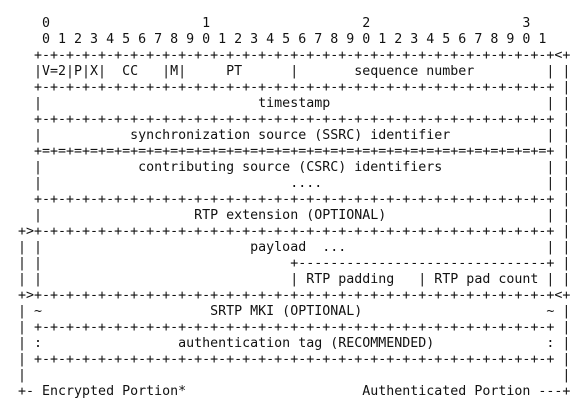 The width and height of the screenshot is (576, 410). What do you see at coordinates (290, 247) in the screenshot?
I see `payload-row: | | payload ... | |` at bounding box center [290, 247].